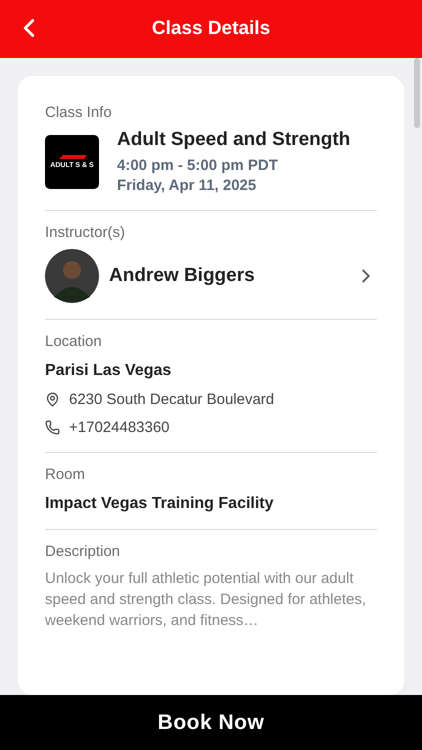  What do you see at coordinates (83, 551) in the screenshot?
I see `section-label: Description` at bounding box center [83, 551].